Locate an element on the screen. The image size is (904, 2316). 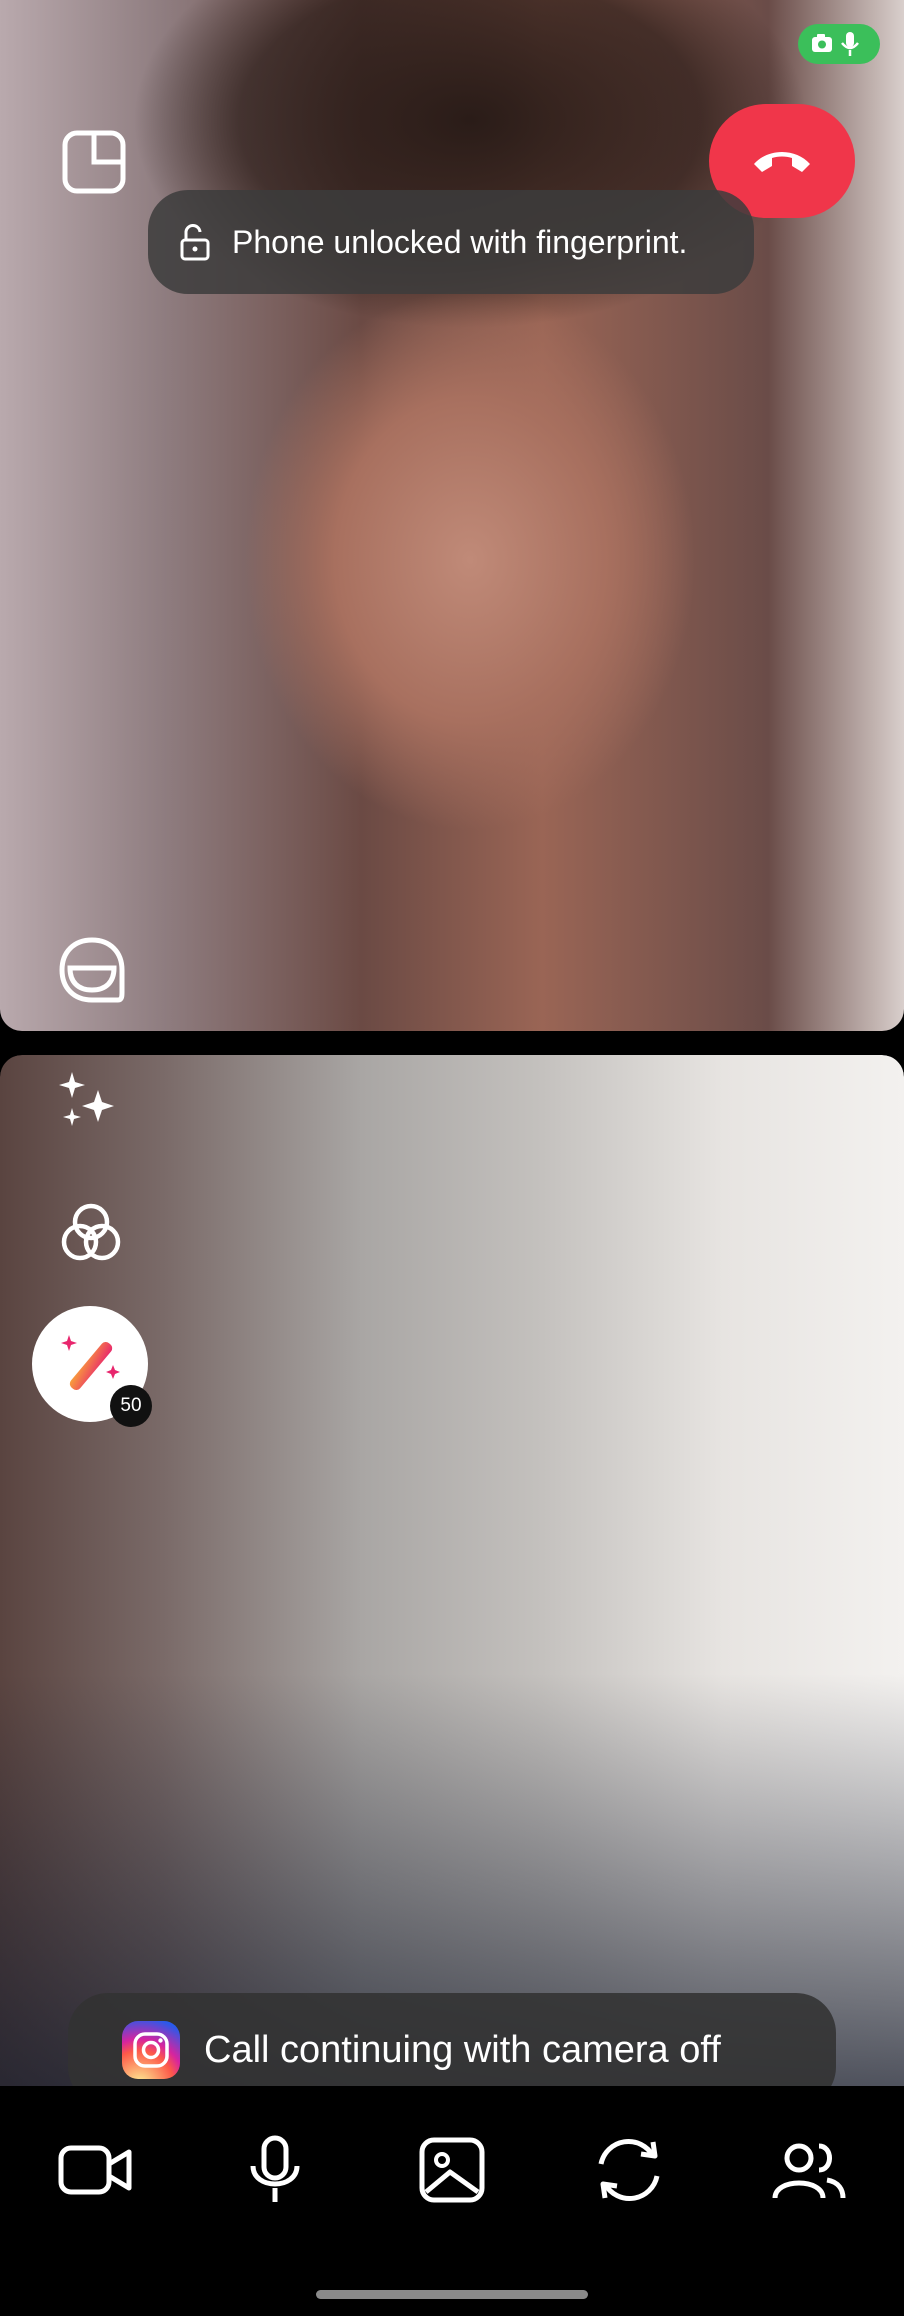
toggle-camera-button is located at coordinates (95, 2170).